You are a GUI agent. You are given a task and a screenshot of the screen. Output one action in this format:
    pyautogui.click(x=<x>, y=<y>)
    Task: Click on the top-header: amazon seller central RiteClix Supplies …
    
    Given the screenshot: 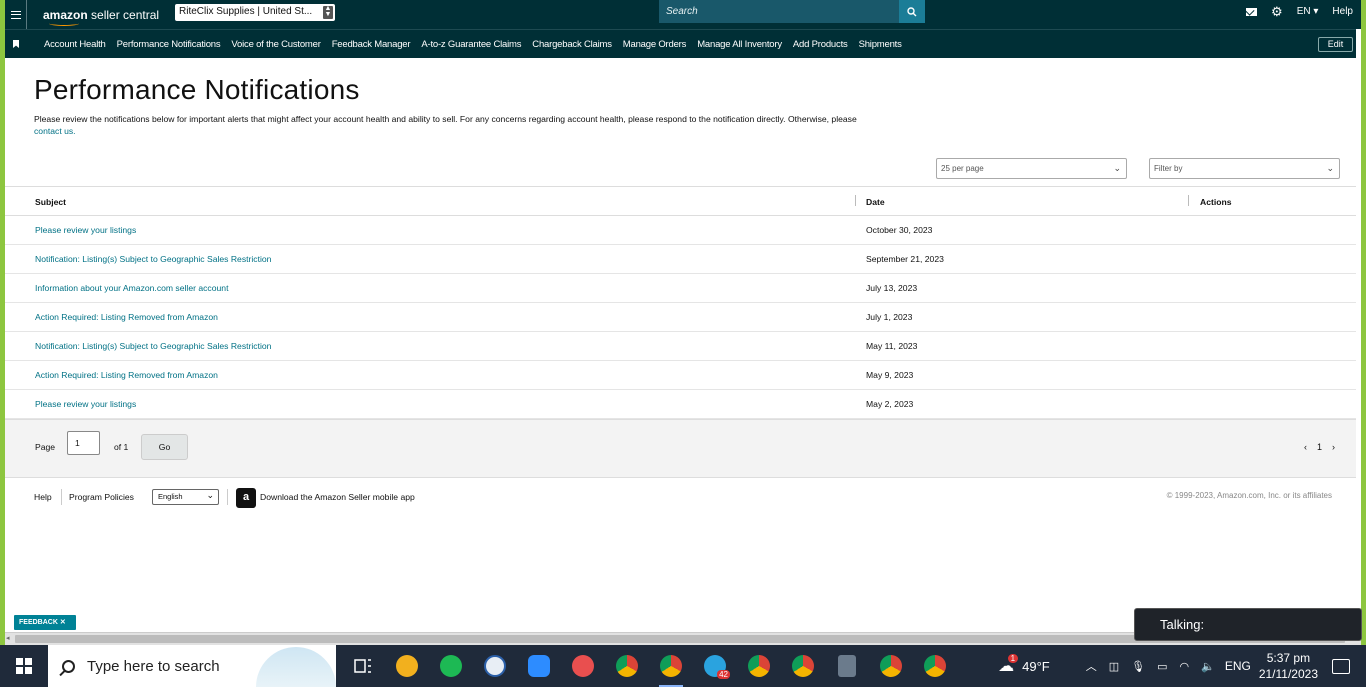 What is the action you would take?
    pyautogui.click(x=683, y=14)
    